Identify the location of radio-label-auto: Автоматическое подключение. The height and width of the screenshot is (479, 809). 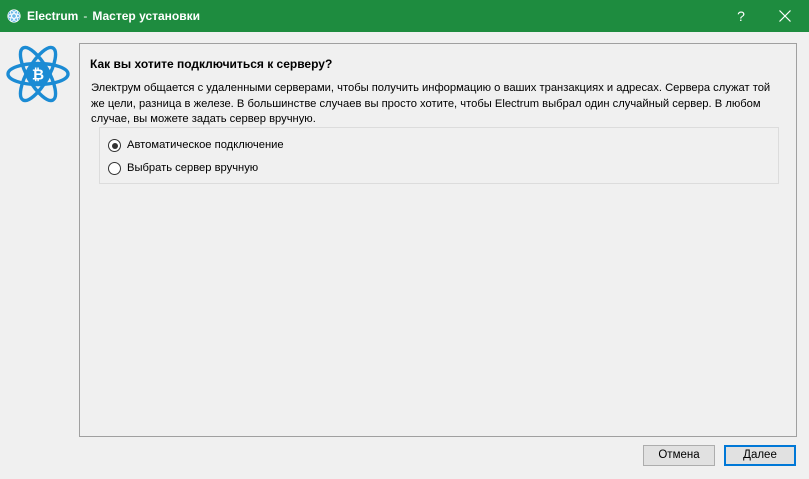
(205, 145).